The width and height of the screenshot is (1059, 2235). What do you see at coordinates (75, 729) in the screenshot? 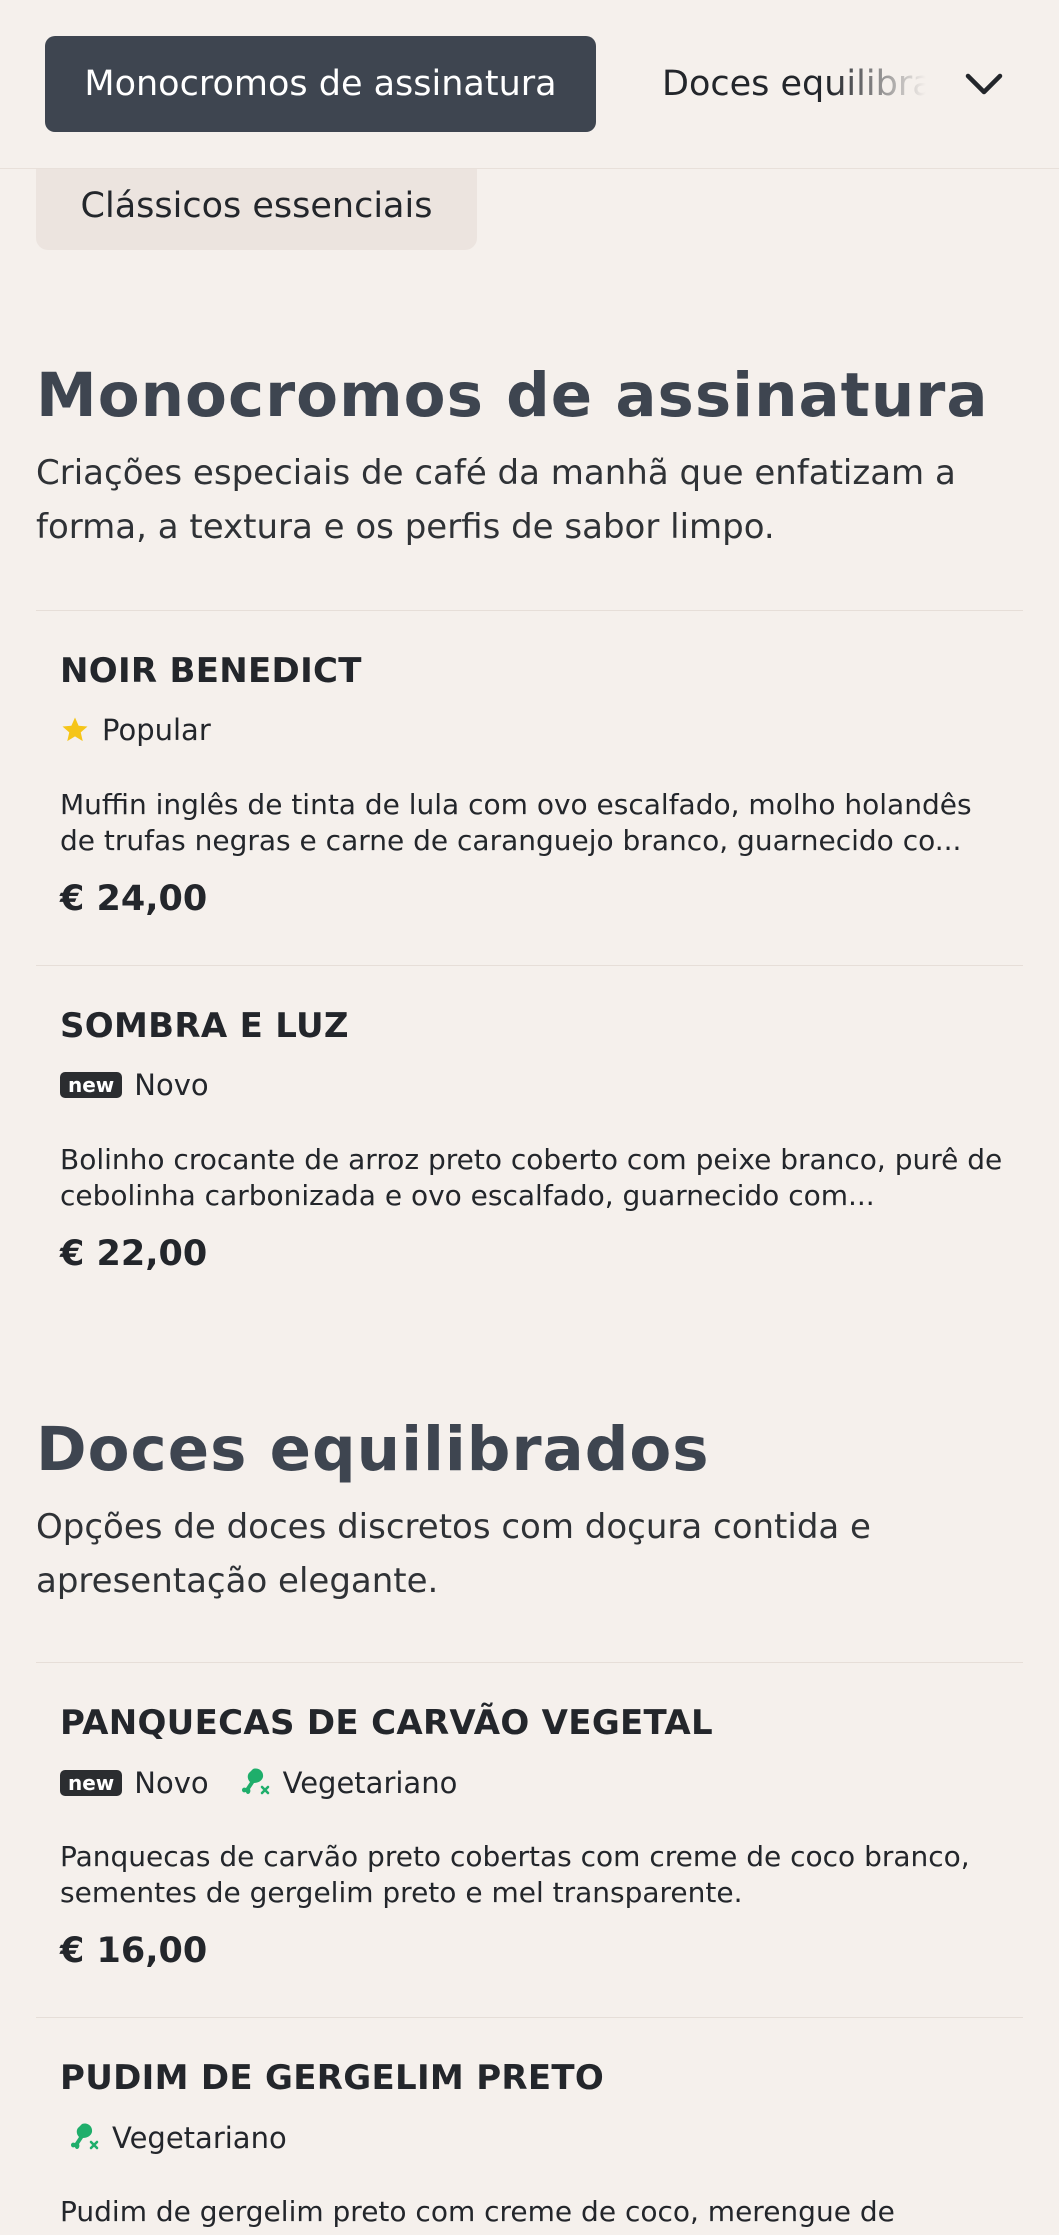
I see `star-icon` at bounding box center [75, 729].